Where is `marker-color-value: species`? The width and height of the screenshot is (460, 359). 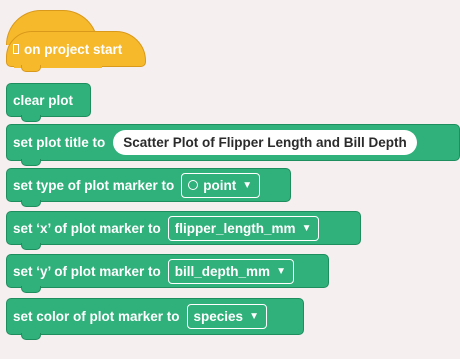
marker-color-value: species is located at coordinates (218, 316).